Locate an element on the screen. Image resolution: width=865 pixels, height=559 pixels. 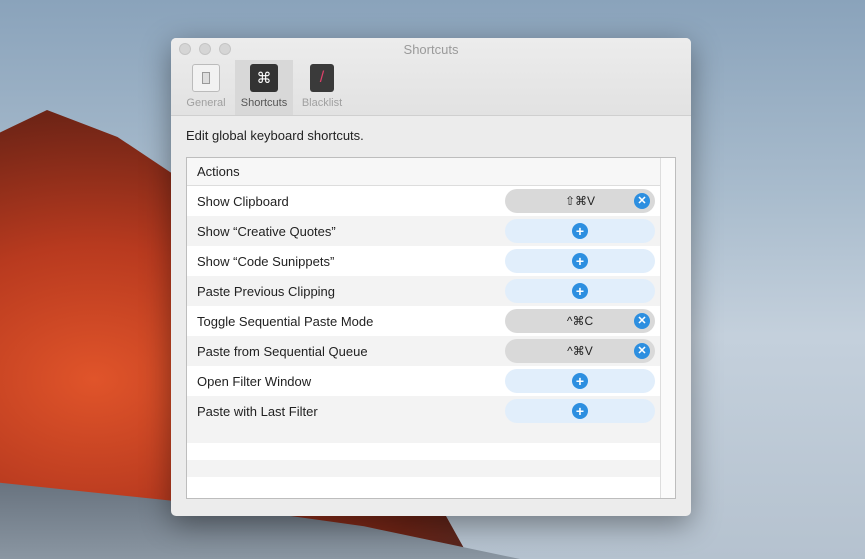
tab-shortcuts: ⌘ Shortcuts is located at coordinates (264, 87).